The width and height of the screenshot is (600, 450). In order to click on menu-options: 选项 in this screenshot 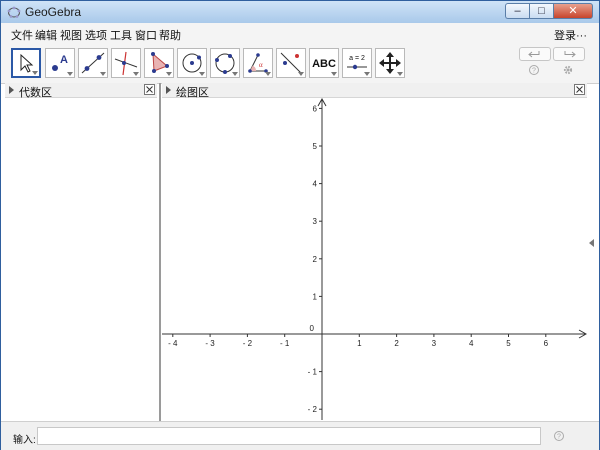, I will do `click(96, 35)`.